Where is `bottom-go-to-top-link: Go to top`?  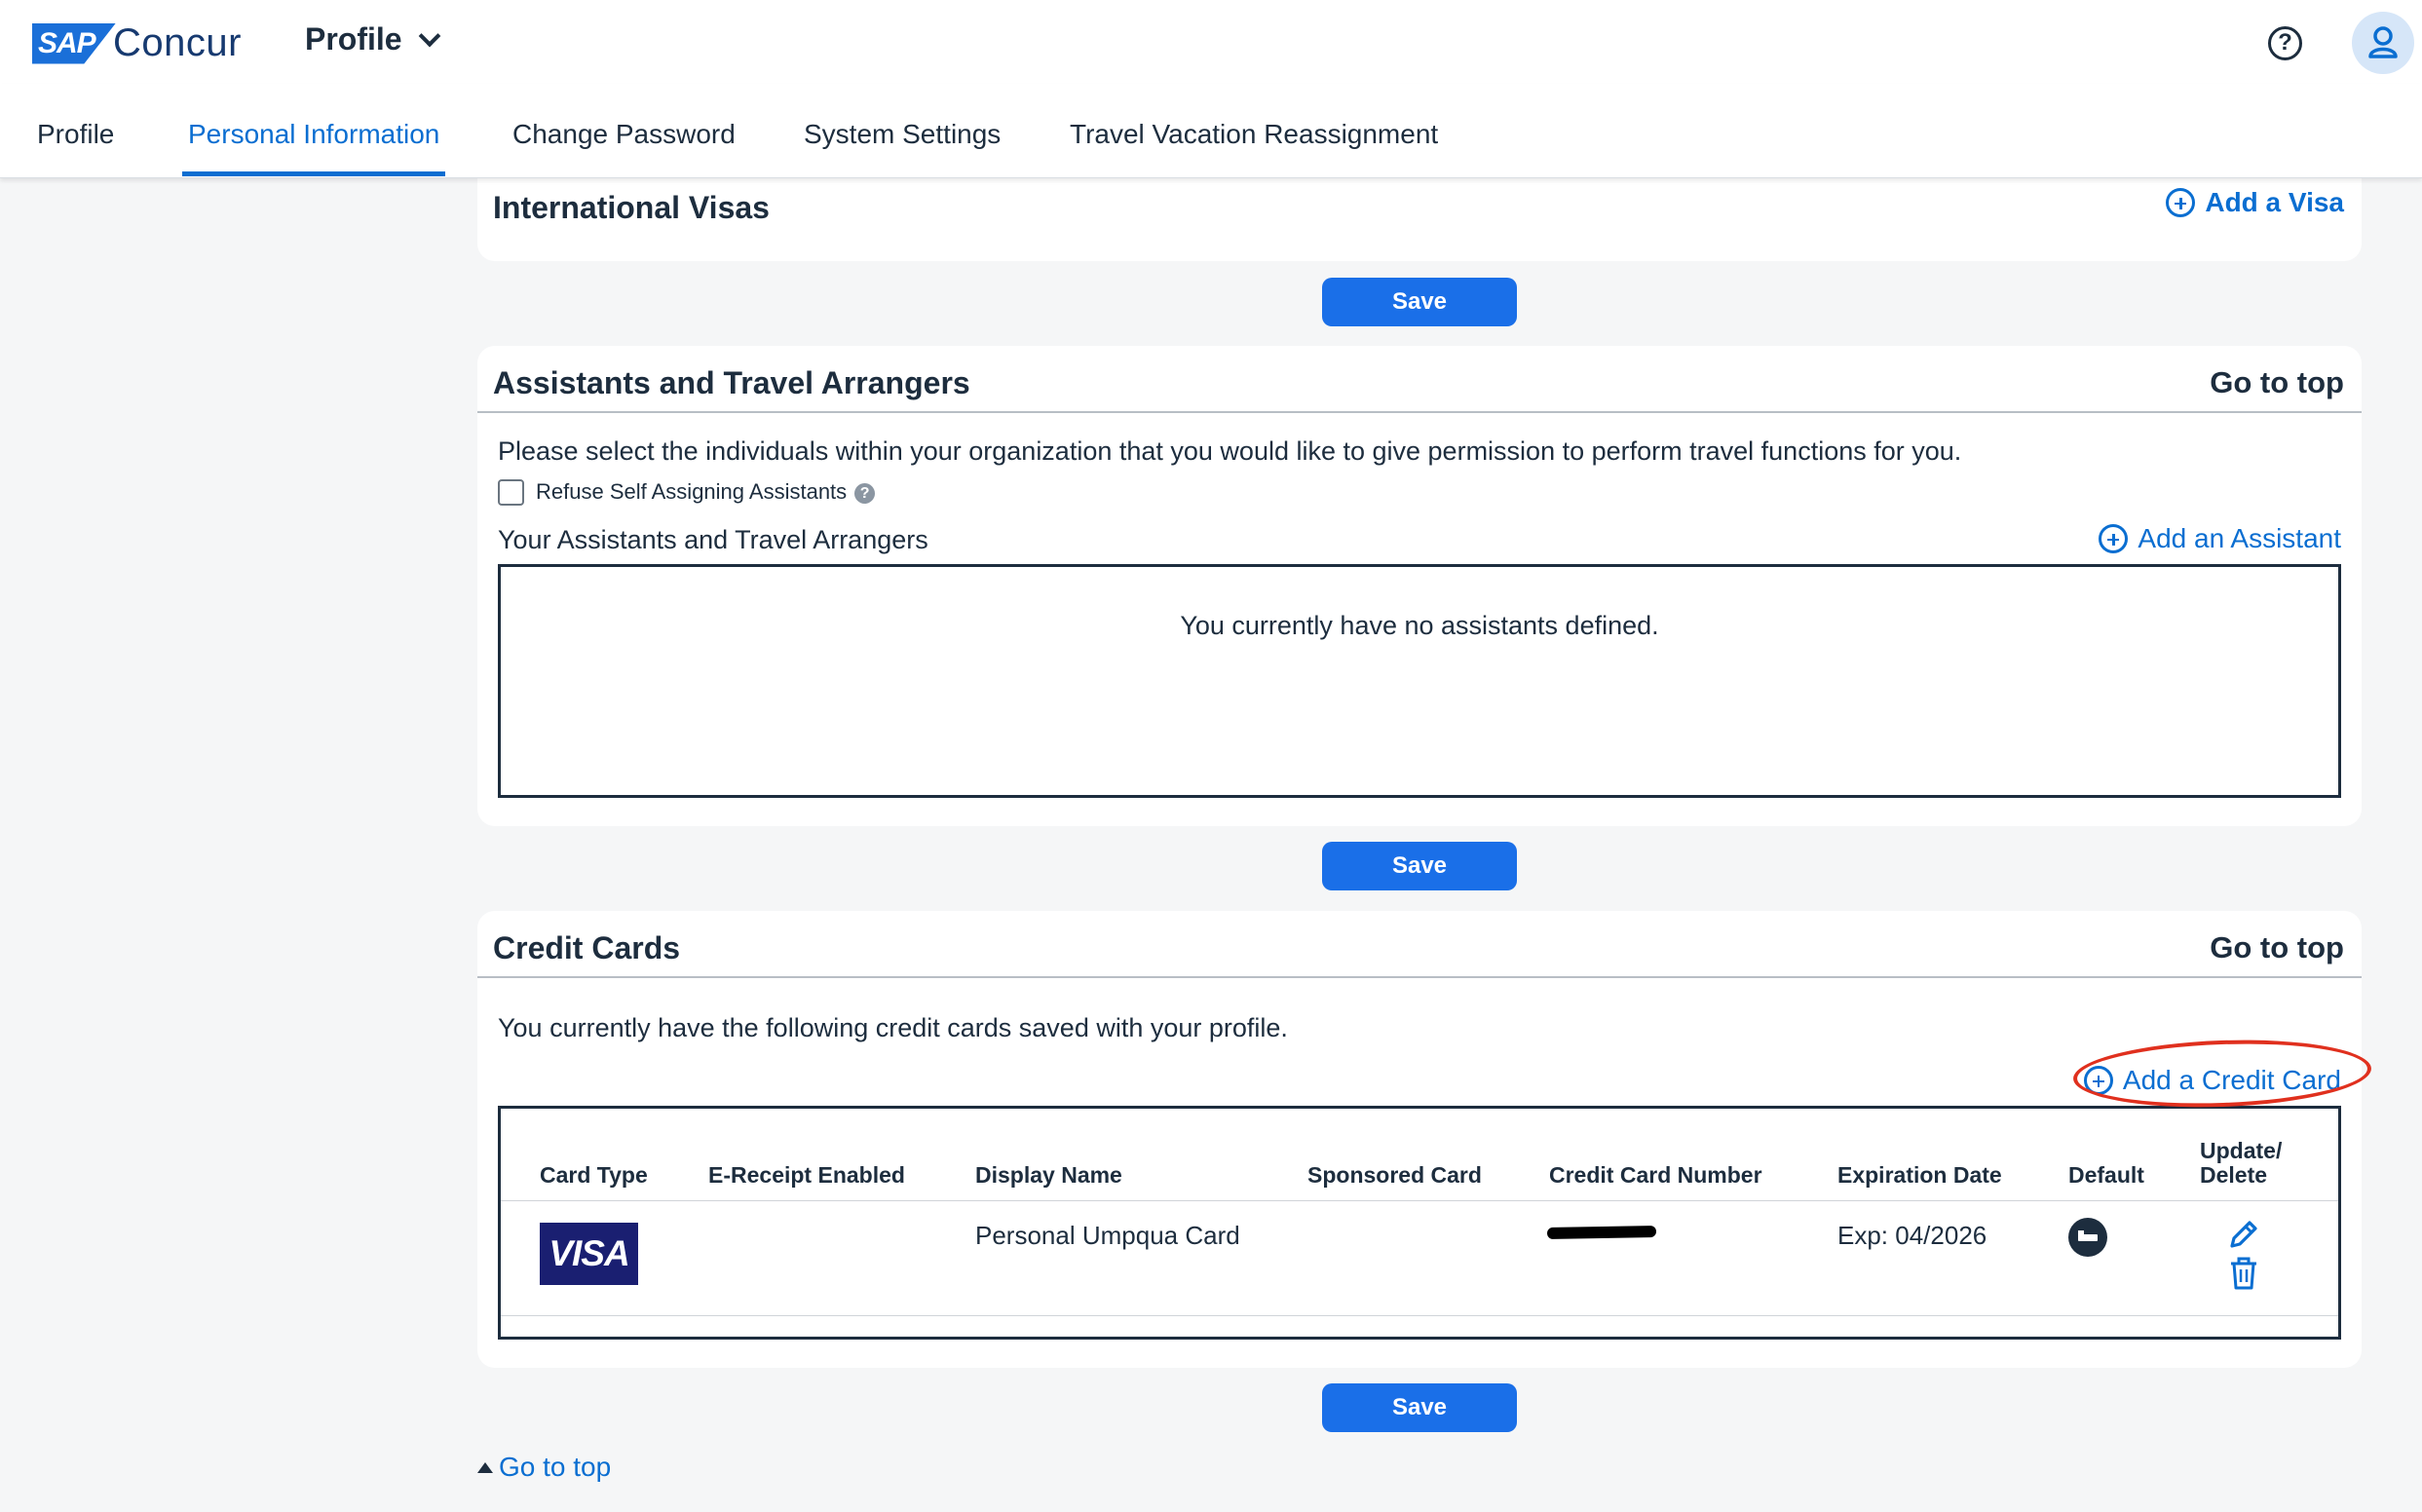 bottom-go-to-top-link: Go to top is located at coordinates (544, 1467).